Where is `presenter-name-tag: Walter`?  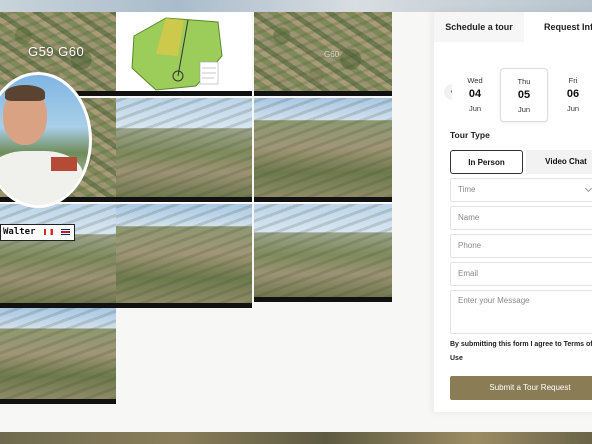
presenter-name-tag: Walter is located at coordinates (38, 232).